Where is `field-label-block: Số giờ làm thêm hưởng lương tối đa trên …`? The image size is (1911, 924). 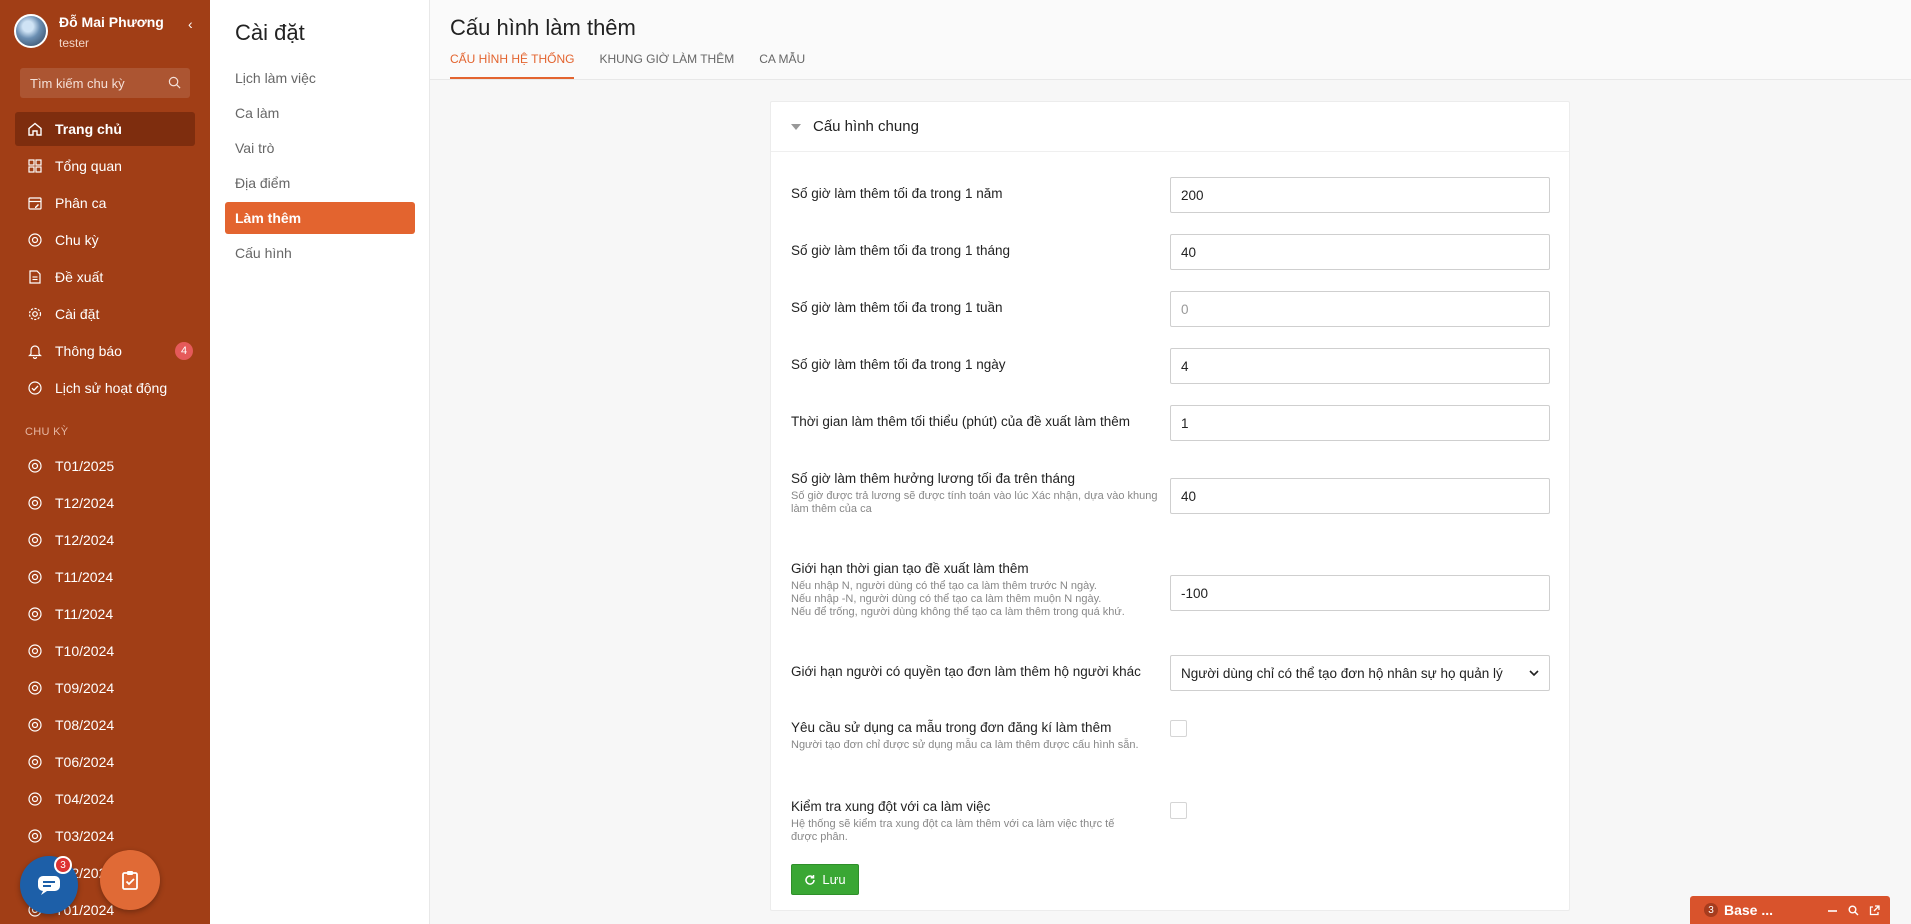
field-label-block: Số giờ làm thêm hưởng lương tối đa trên … is located at coordinates (976, 493).